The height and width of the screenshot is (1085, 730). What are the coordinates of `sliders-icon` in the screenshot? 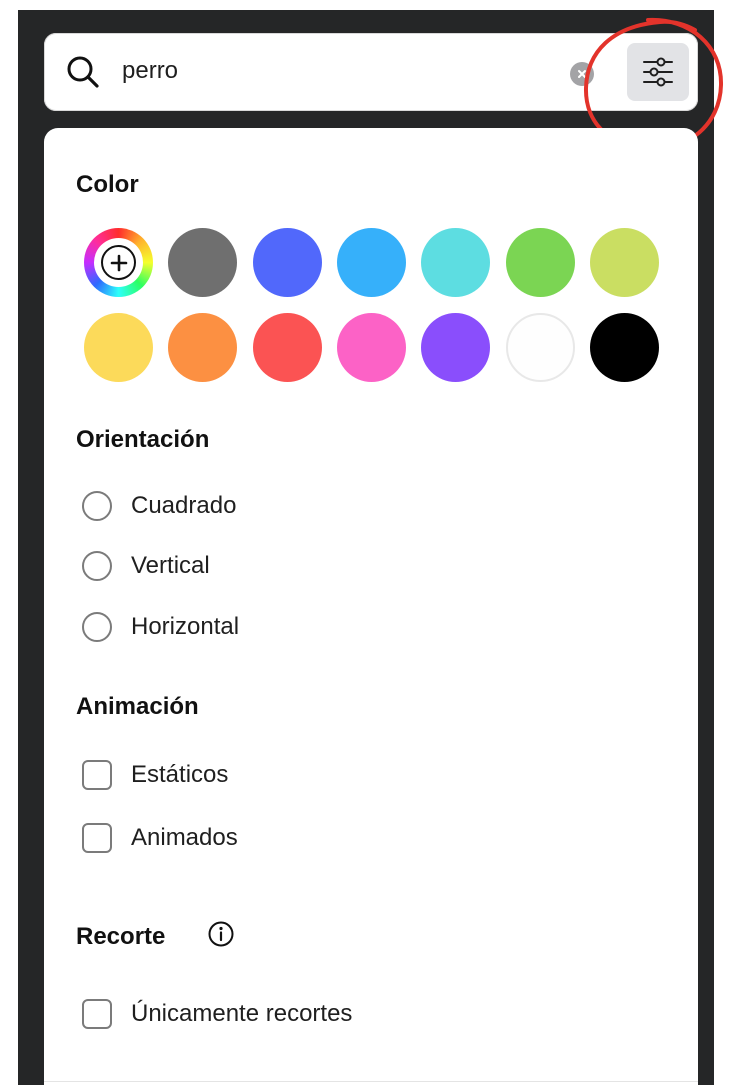 It's located at (658, 72).